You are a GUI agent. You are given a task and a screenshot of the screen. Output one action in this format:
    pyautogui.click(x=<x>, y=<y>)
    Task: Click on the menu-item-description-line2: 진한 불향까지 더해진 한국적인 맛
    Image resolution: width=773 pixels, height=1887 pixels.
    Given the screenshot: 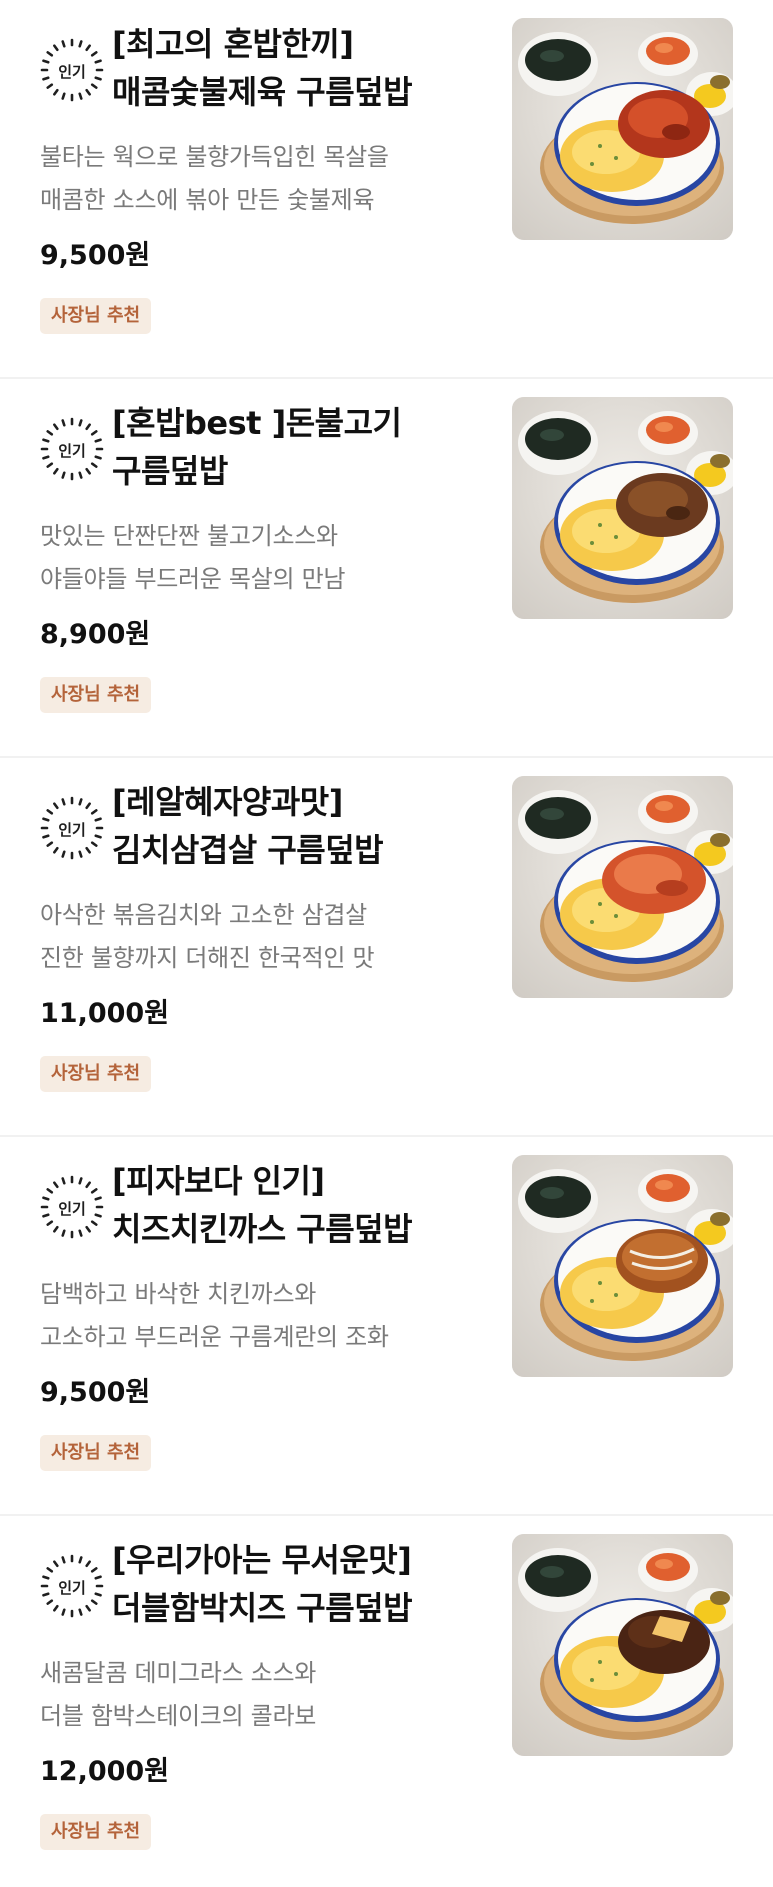 What is the action you would take?
    pyautogui.click(x=207, y=958)
    